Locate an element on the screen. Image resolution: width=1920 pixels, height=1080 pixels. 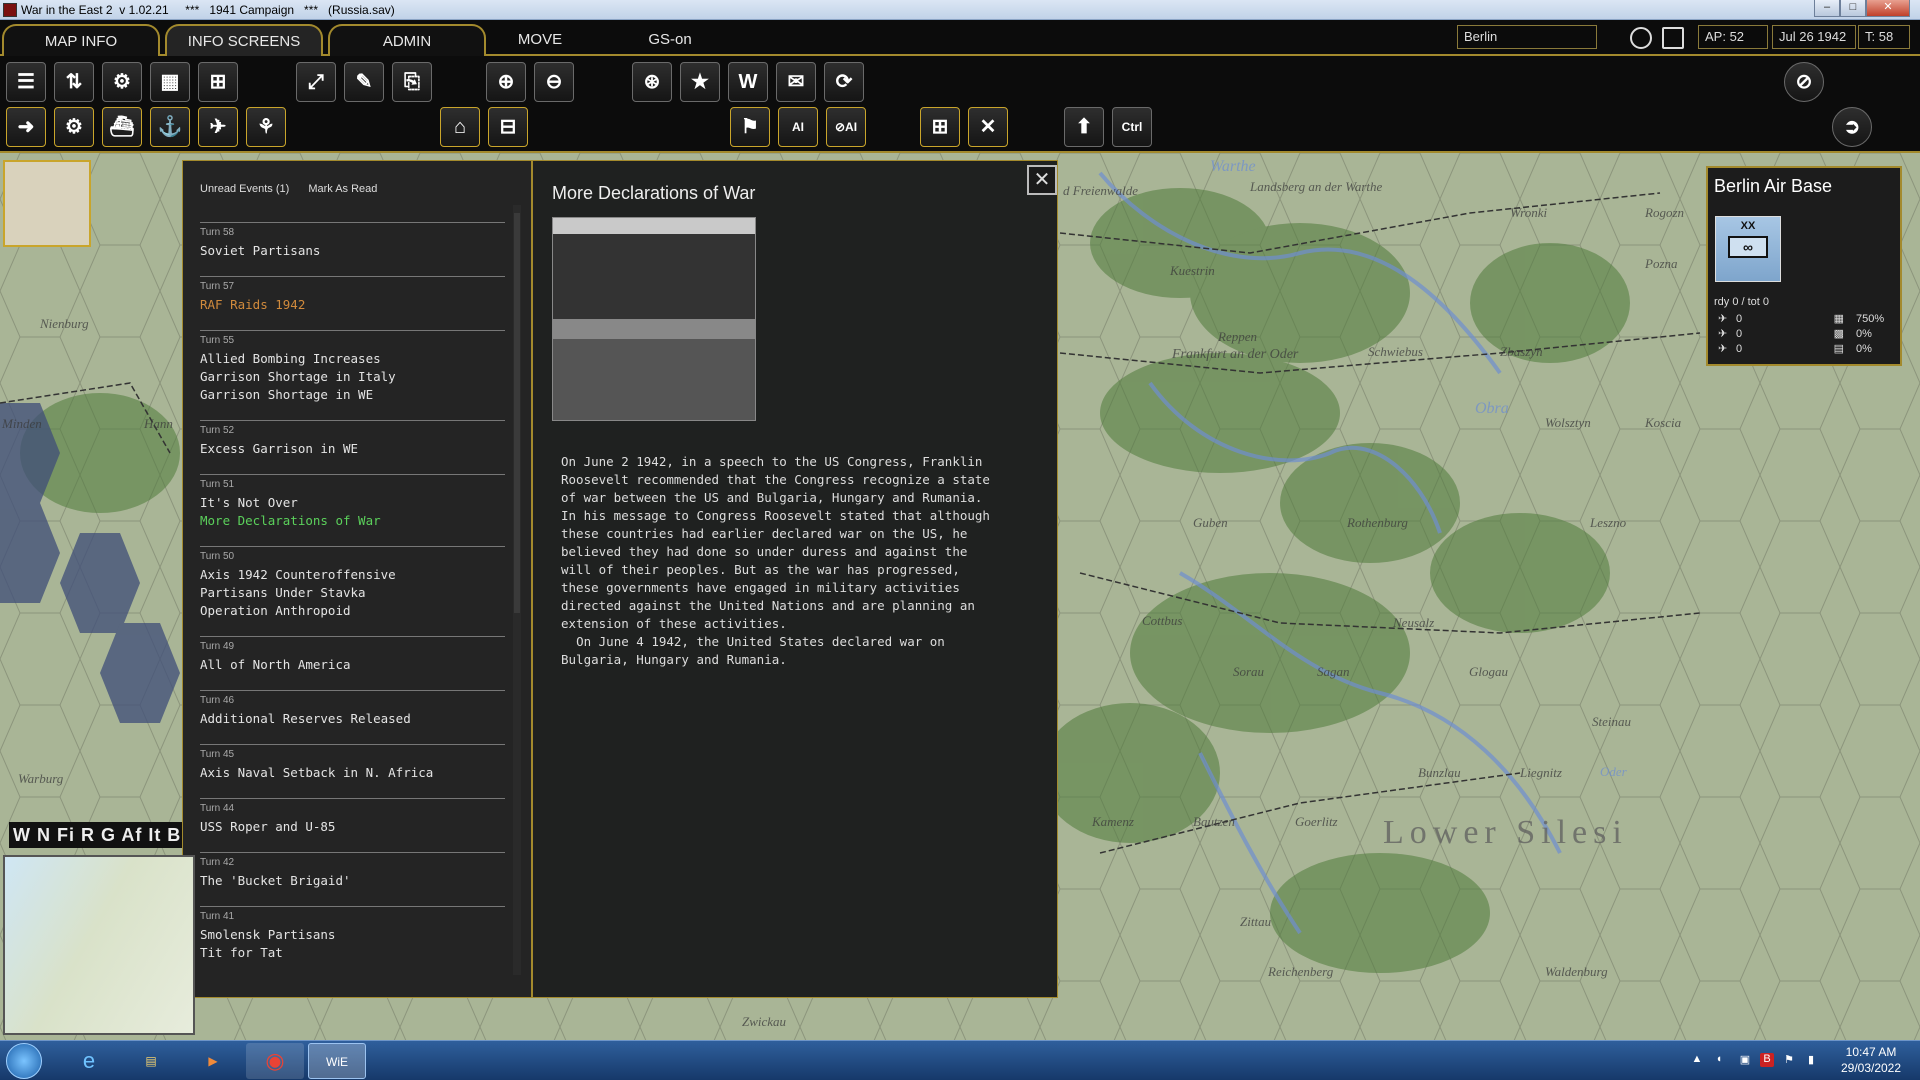
map-label-bautzen: Bautzen is located at coordinates (1214, 821).